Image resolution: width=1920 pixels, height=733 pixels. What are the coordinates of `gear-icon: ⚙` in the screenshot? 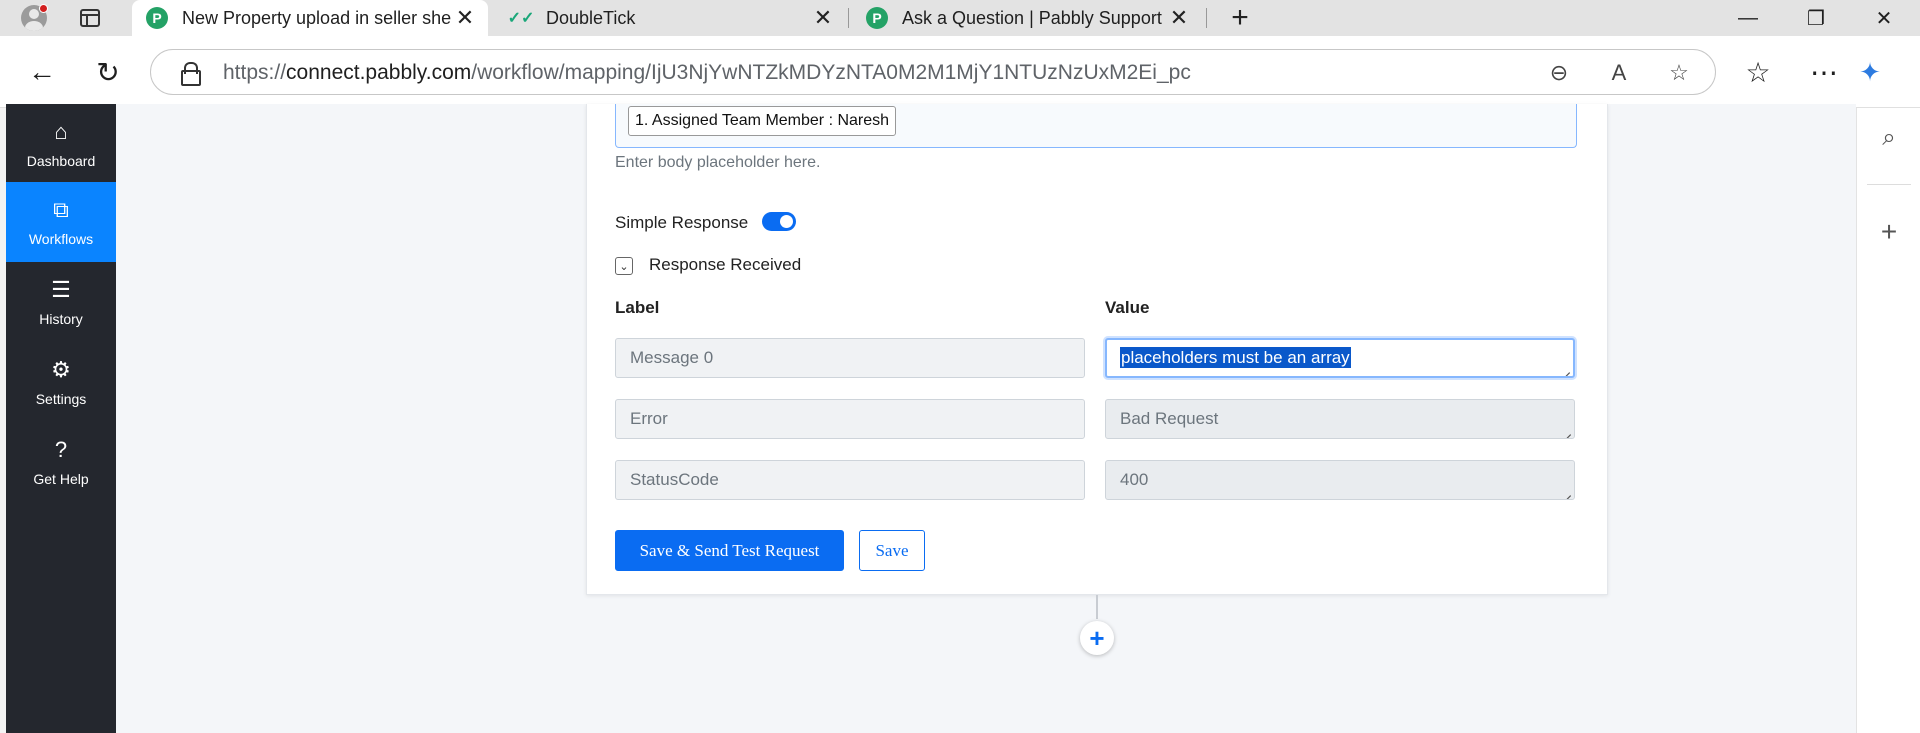 It's located at (61, 369).